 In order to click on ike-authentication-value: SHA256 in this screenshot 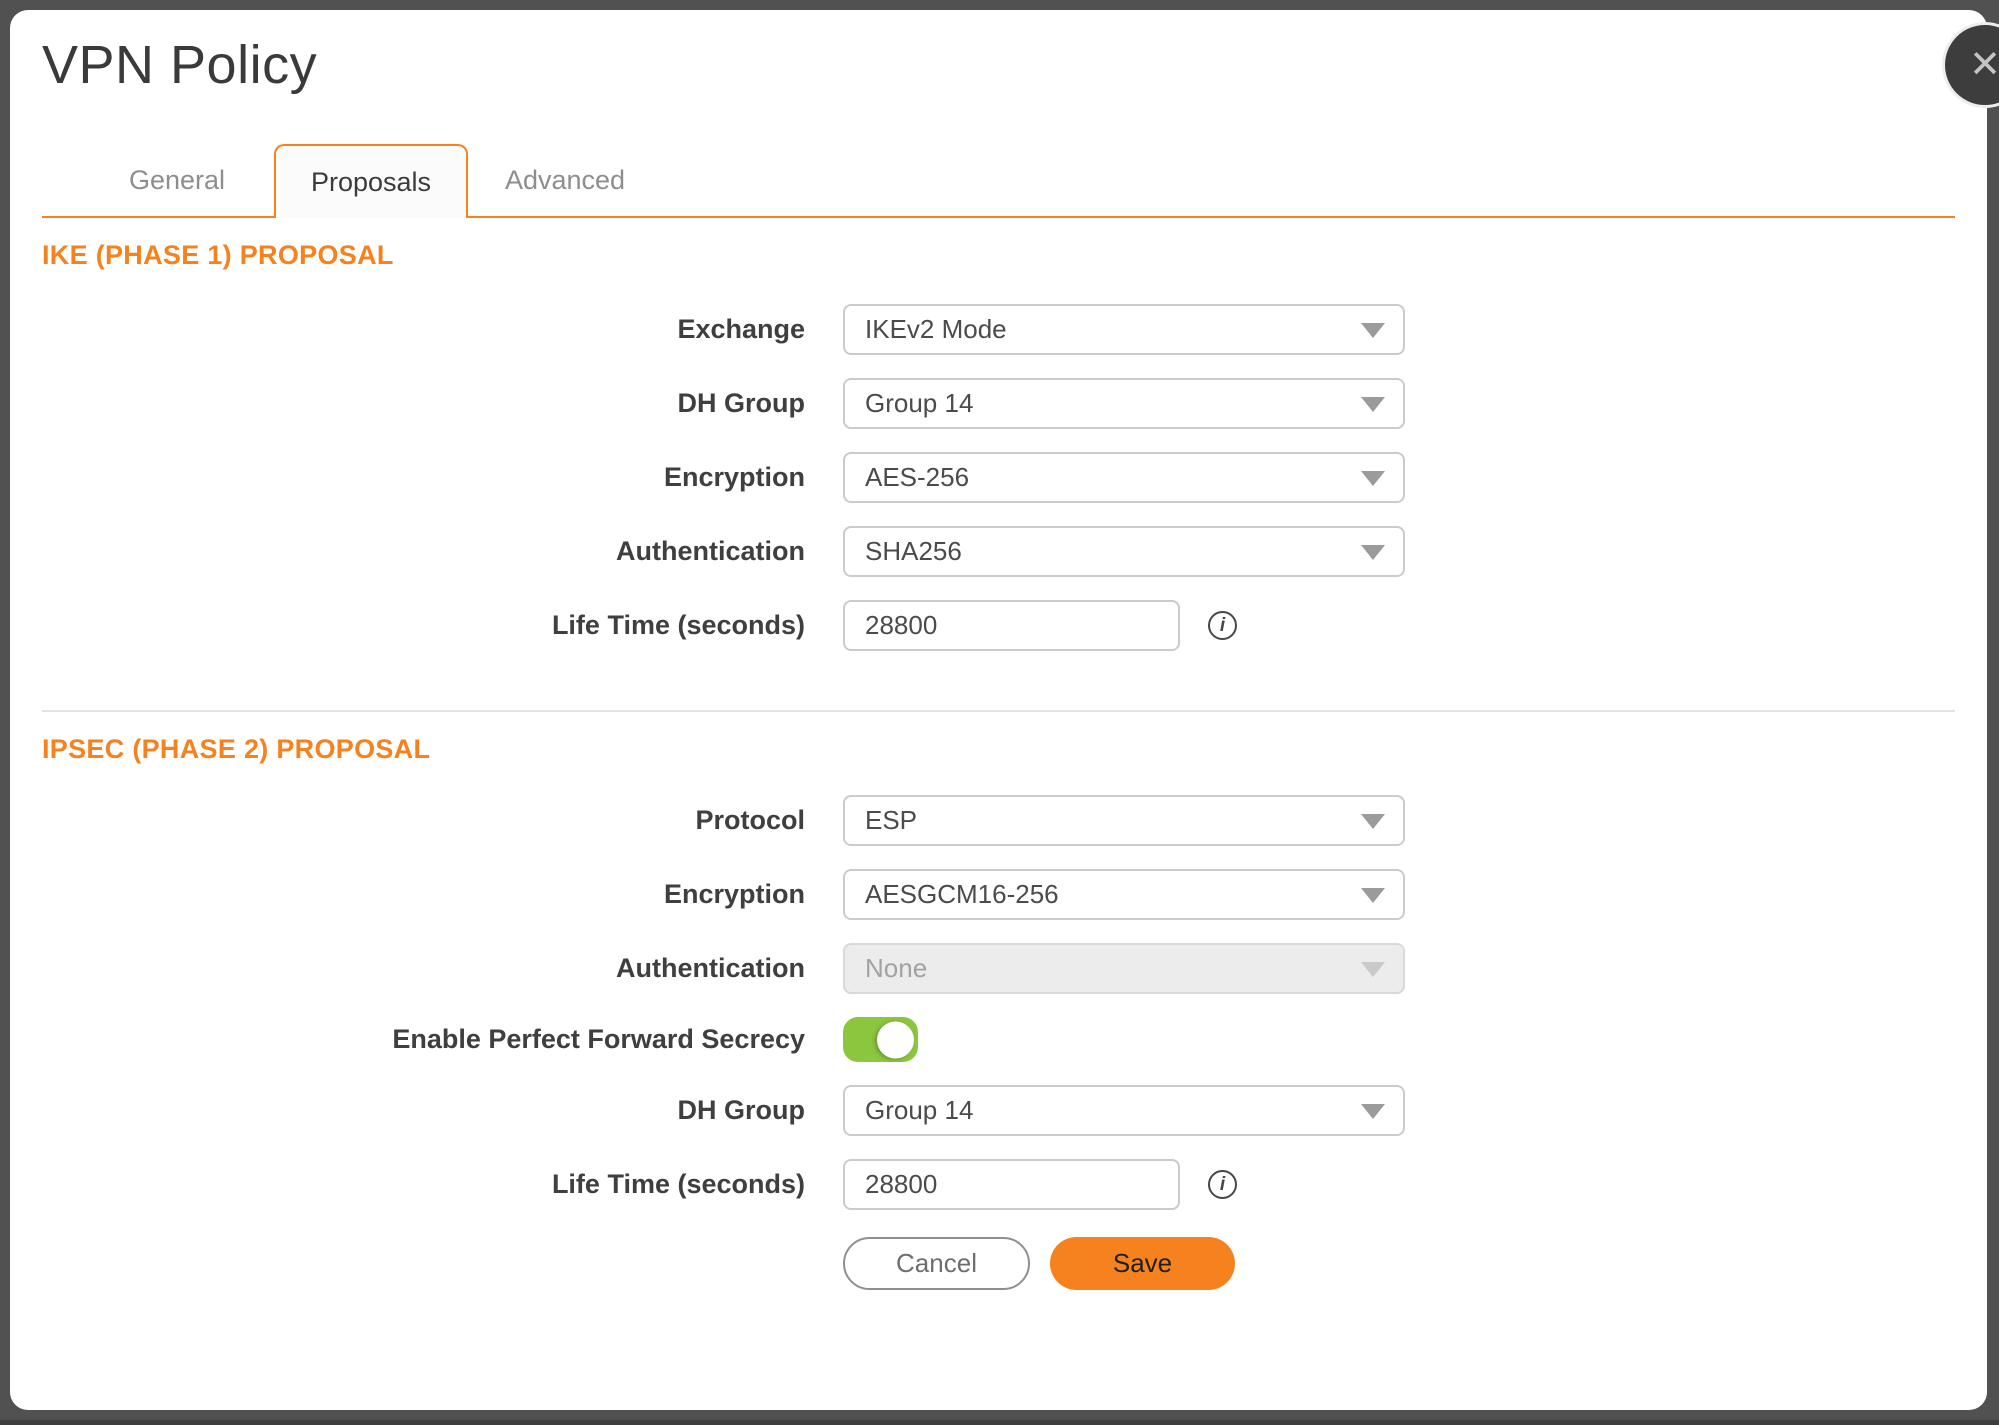, I will do `click(913, 551)`.